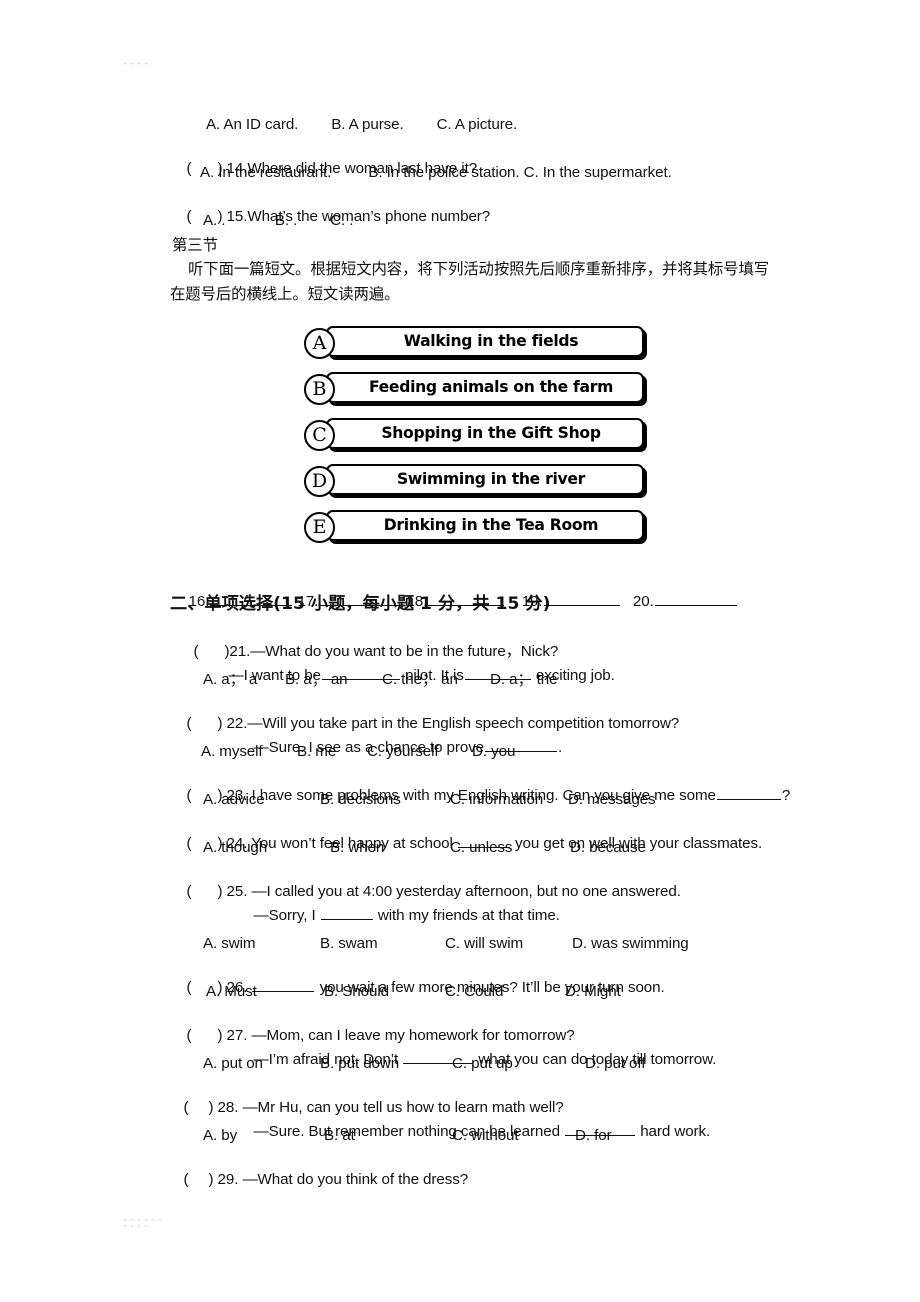 This screenshot has width=920, height=1302. What do you see at coordinates (491, 433) in the screenshot?
I see `activity-label-c: Shopping in the Gift Shop` at bounding box center [491, 433].